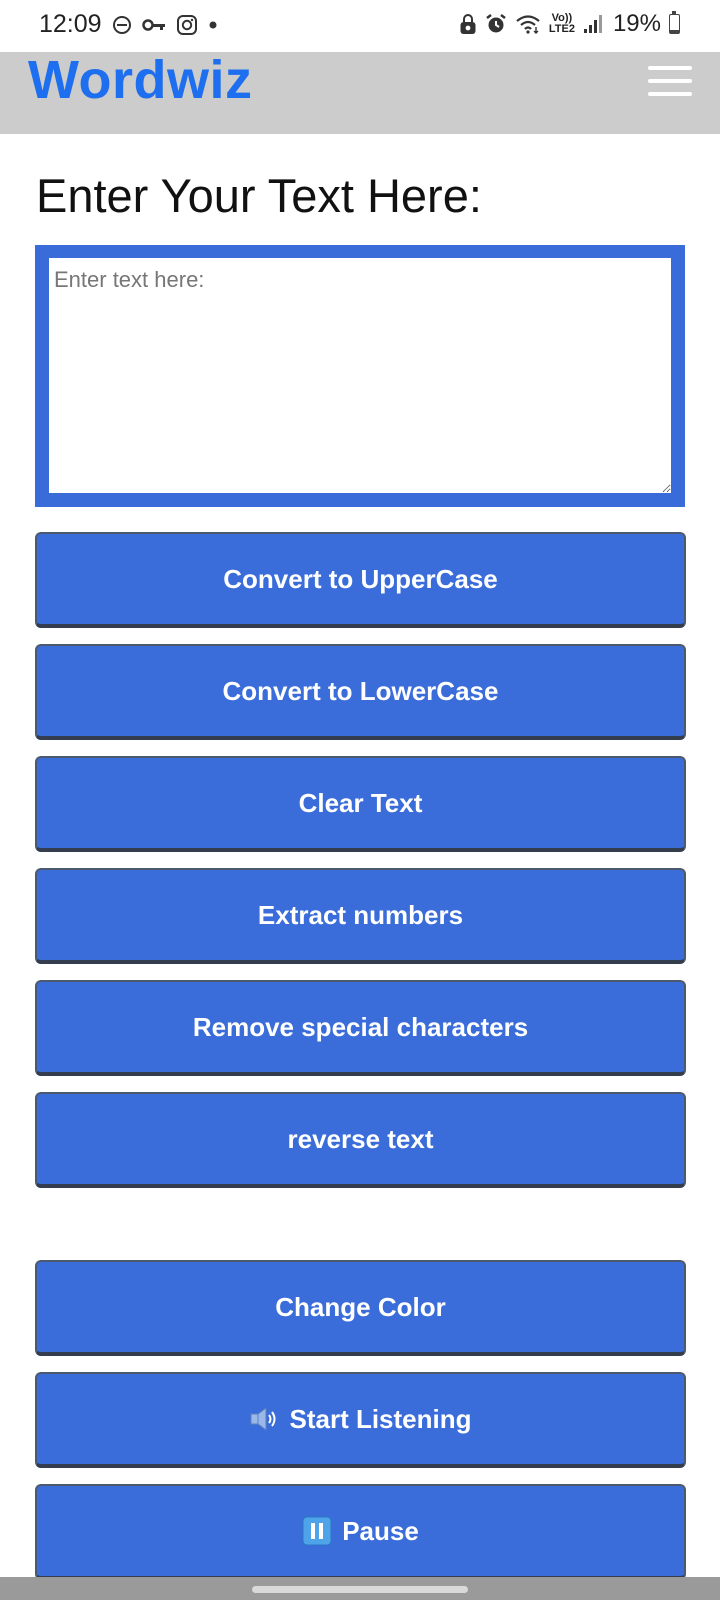 The image size is (720, 1600). I want to click on extract-numbers-button: Extract numbers, so click(360, 916).